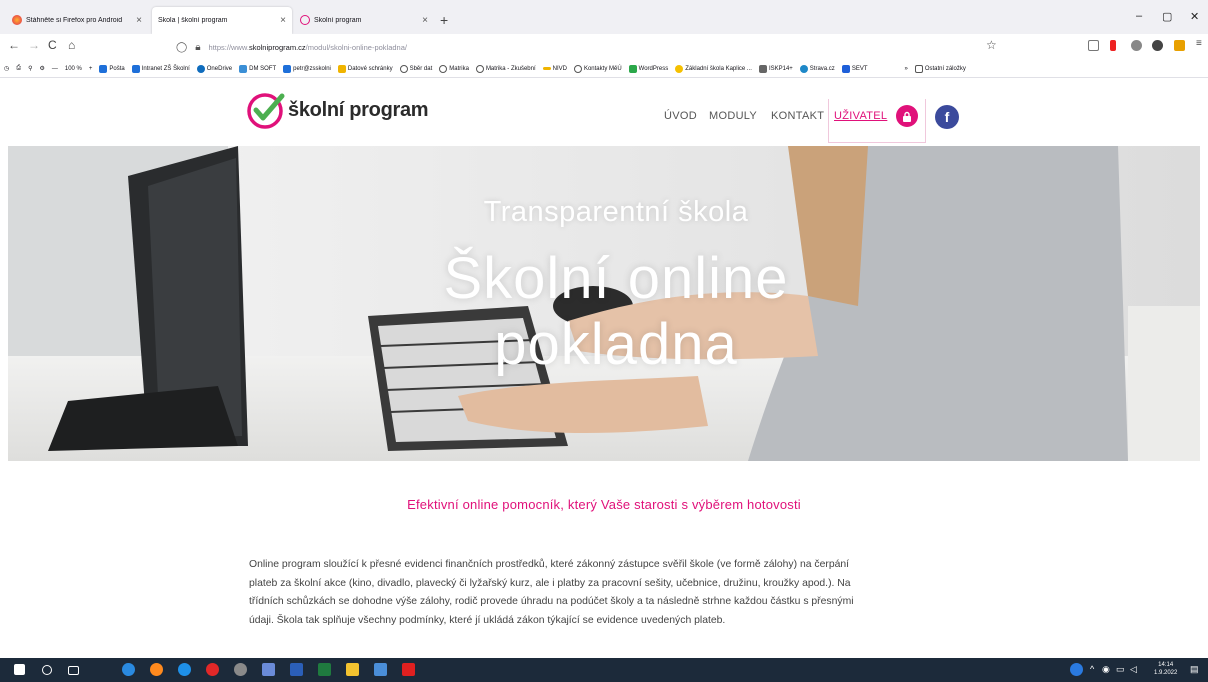  What do you see at coordinates (193, 20) in the screenshot?
I see `tab-label: Škola | školní program` at bounding box center [193, 20].